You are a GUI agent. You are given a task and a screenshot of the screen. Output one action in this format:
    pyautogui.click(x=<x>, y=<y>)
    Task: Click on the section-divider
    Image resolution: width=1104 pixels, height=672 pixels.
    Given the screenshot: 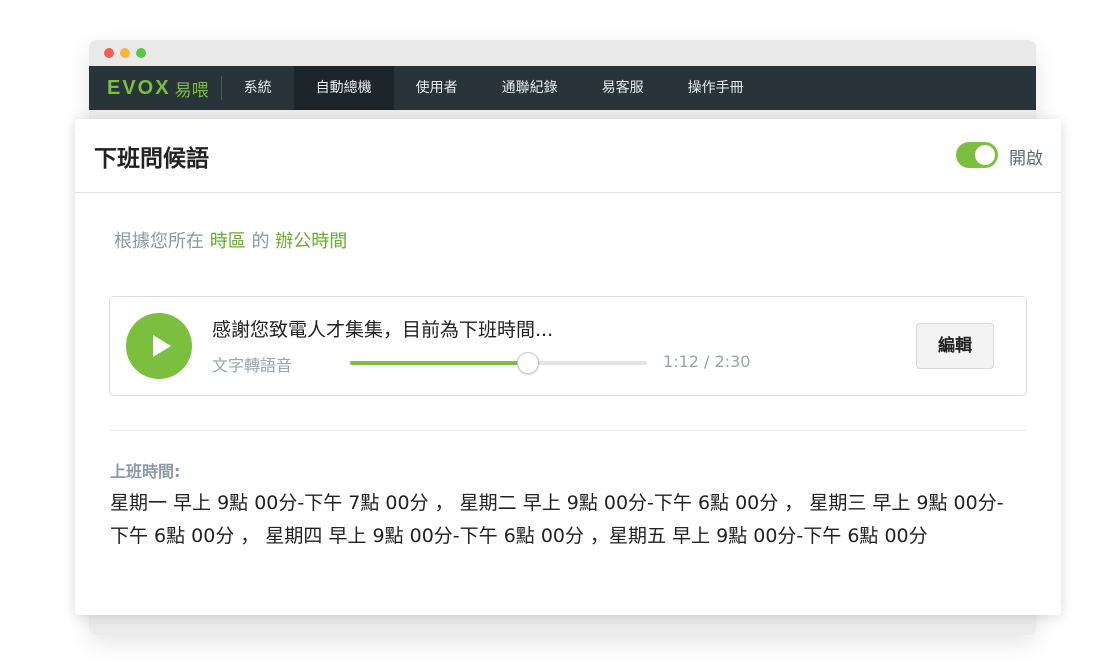 What is the action you would take?
    pyautogui.click(x=568, y=430)
    